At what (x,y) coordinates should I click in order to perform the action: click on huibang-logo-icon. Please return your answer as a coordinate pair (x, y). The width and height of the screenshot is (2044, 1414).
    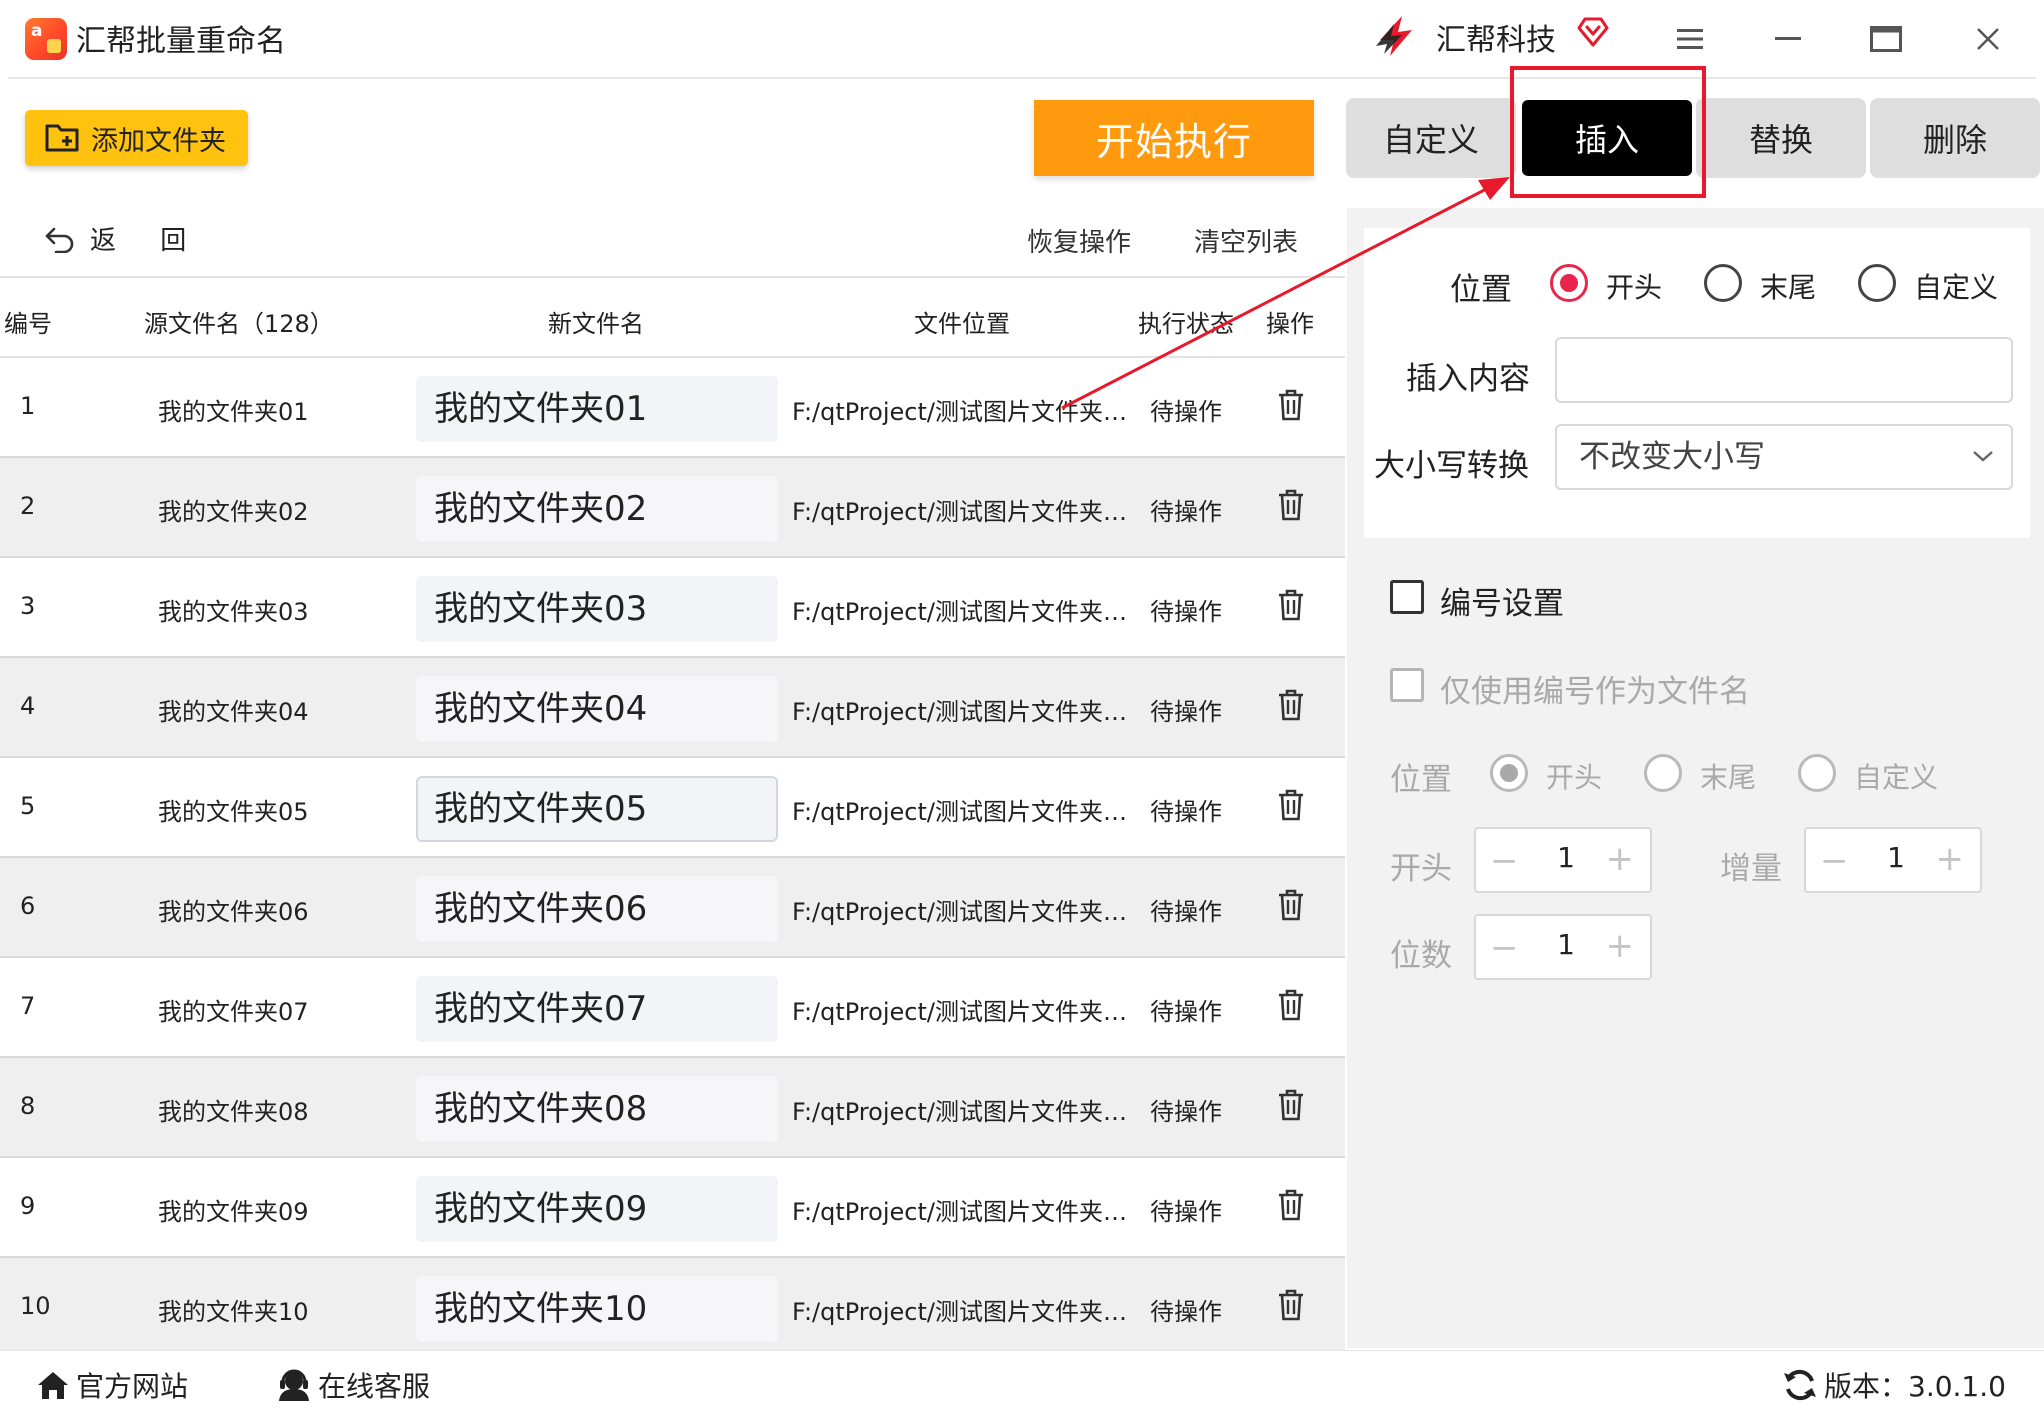
    Looking at the image, I should click on (1394, 36).